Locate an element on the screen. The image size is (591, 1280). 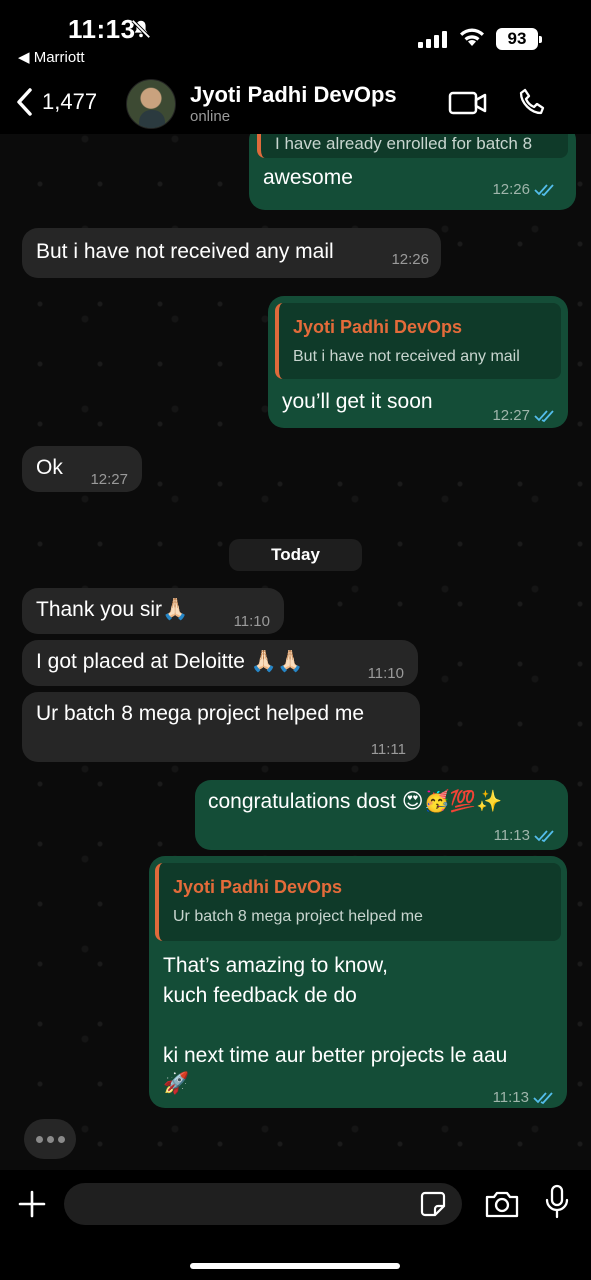
message-incoming: Thank you sir🙏🏻 11:10 is located at coordinates (153, 611).